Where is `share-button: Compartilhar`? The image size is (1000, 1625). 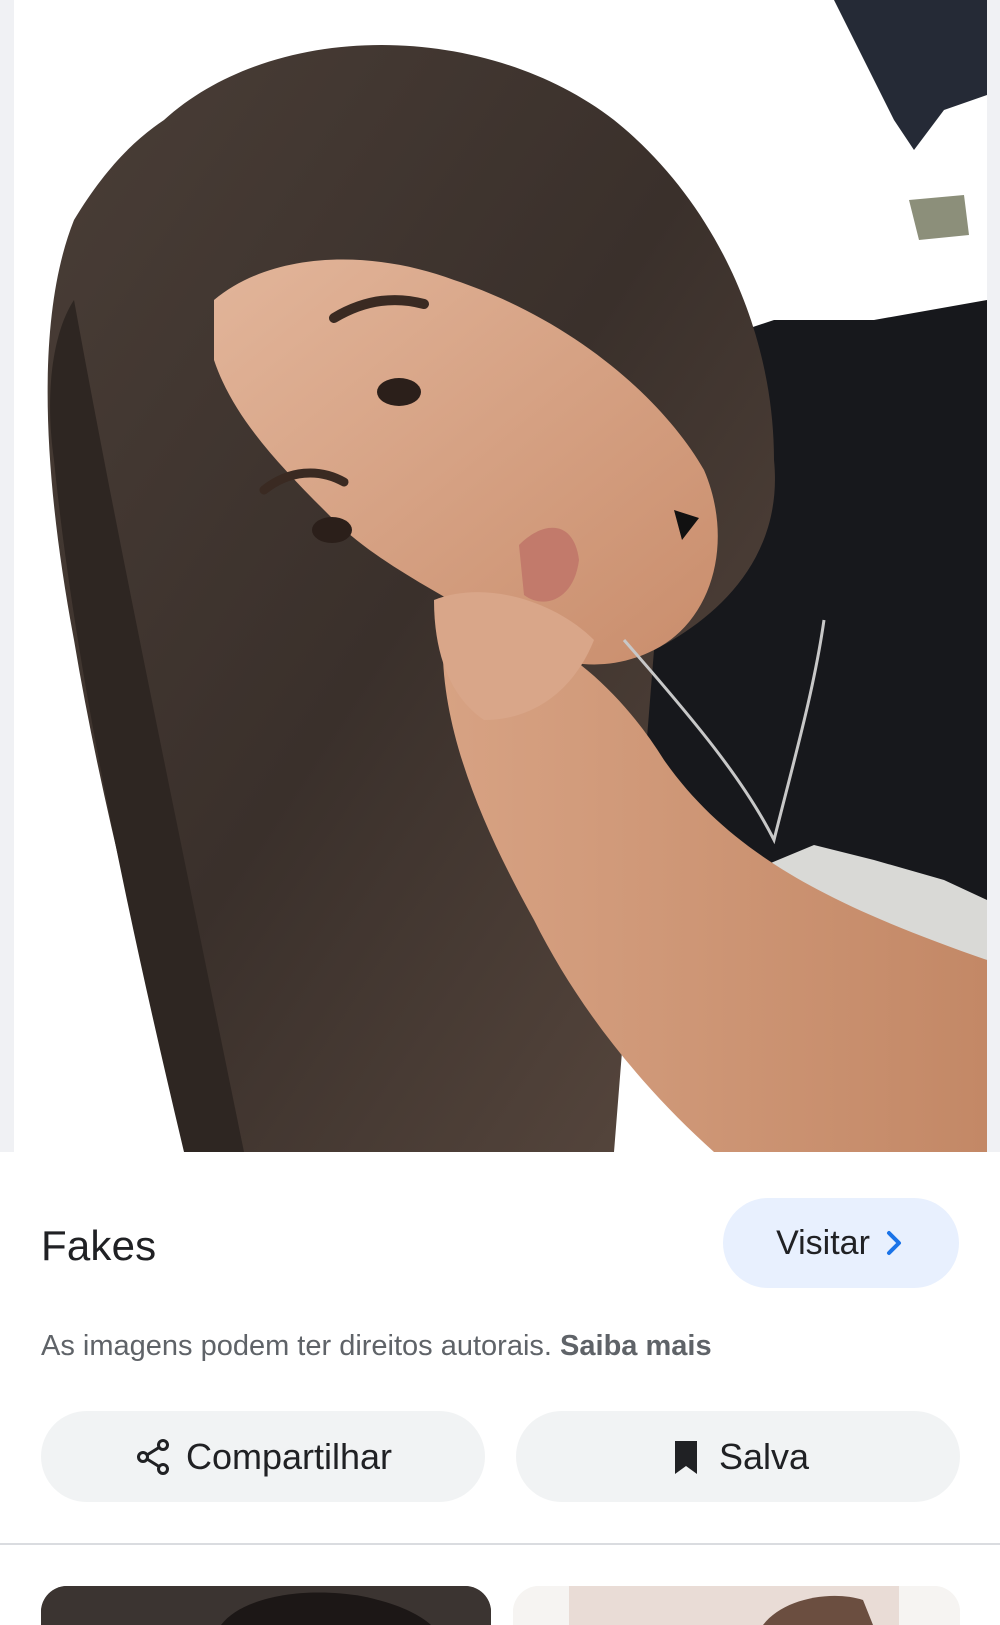
share-button: Compartilhar is located at coordinates (263, 1456).